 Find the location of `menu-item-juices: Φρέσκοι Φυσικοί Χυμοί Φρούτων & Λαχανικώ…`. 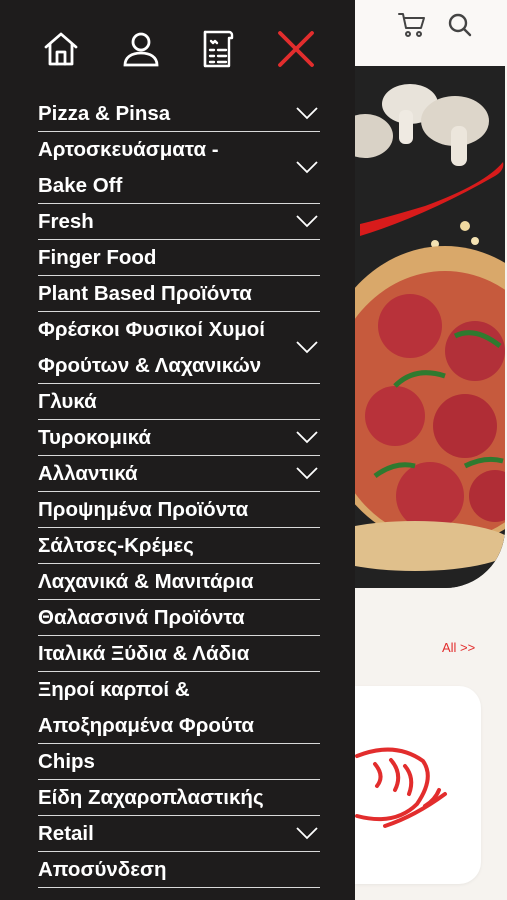

menu-item-juices: Φρέσκοι Φυσικοί Χυμοί Φρούτων & Λαχανικώ… is located at coordinates (179, 348).